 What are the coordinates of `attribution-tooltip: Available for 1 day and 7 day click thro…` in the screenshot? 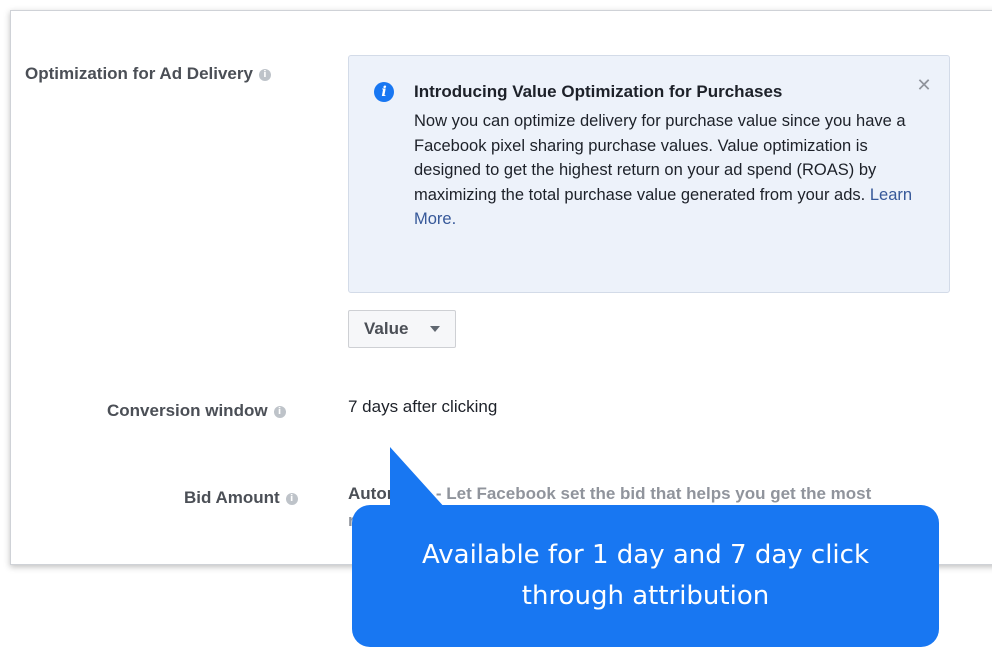 It's located at (645, 576).